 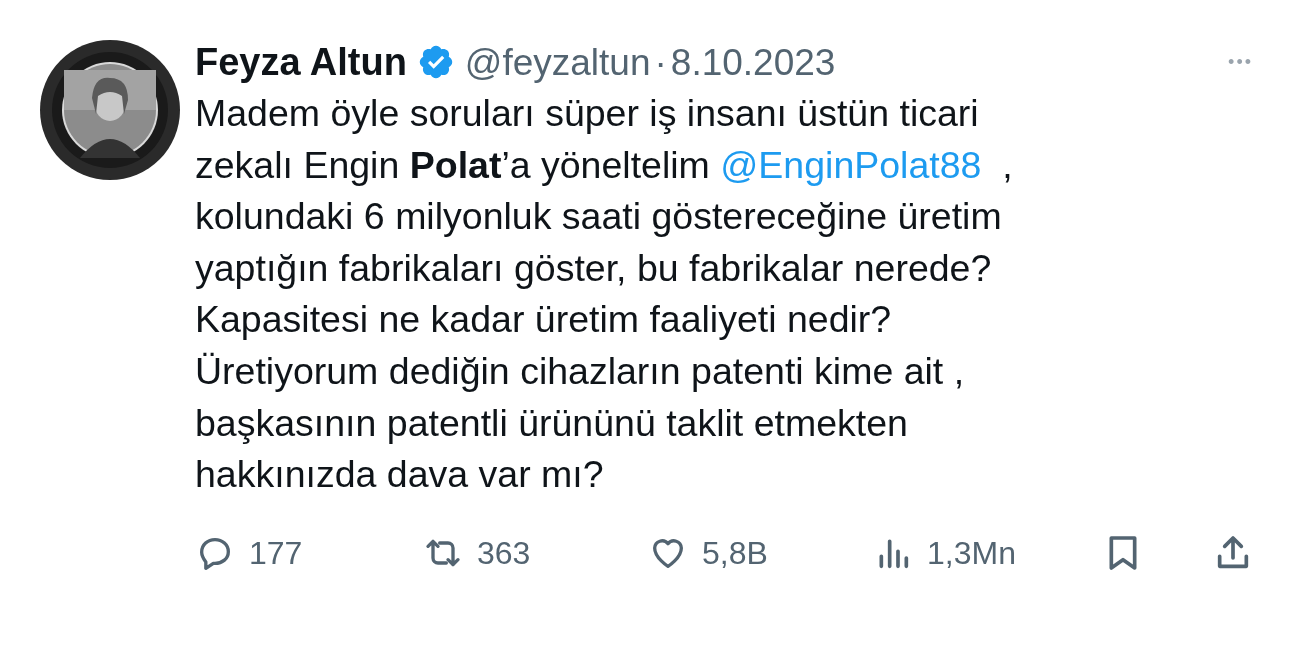 I want to click on count: 363, so click(x=504, y=553).